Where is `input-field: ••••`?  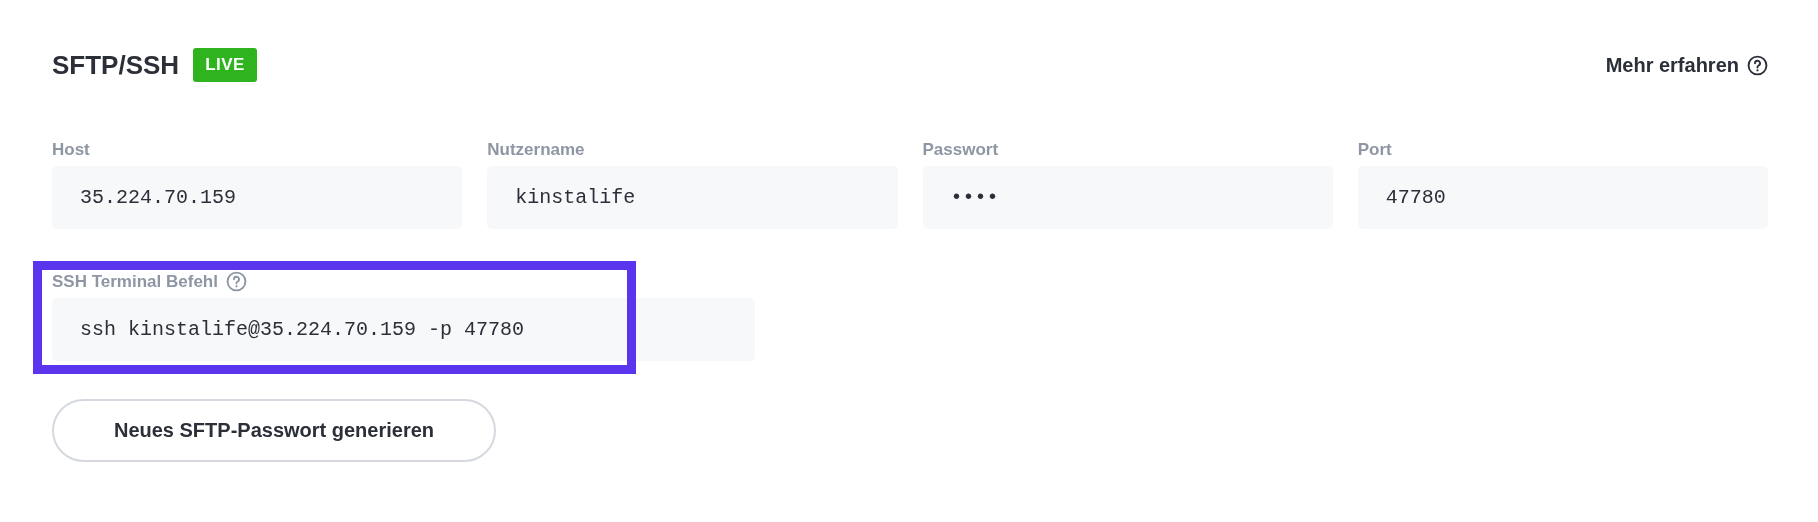 input-field: •••• is located at coordinates (1127, 197).